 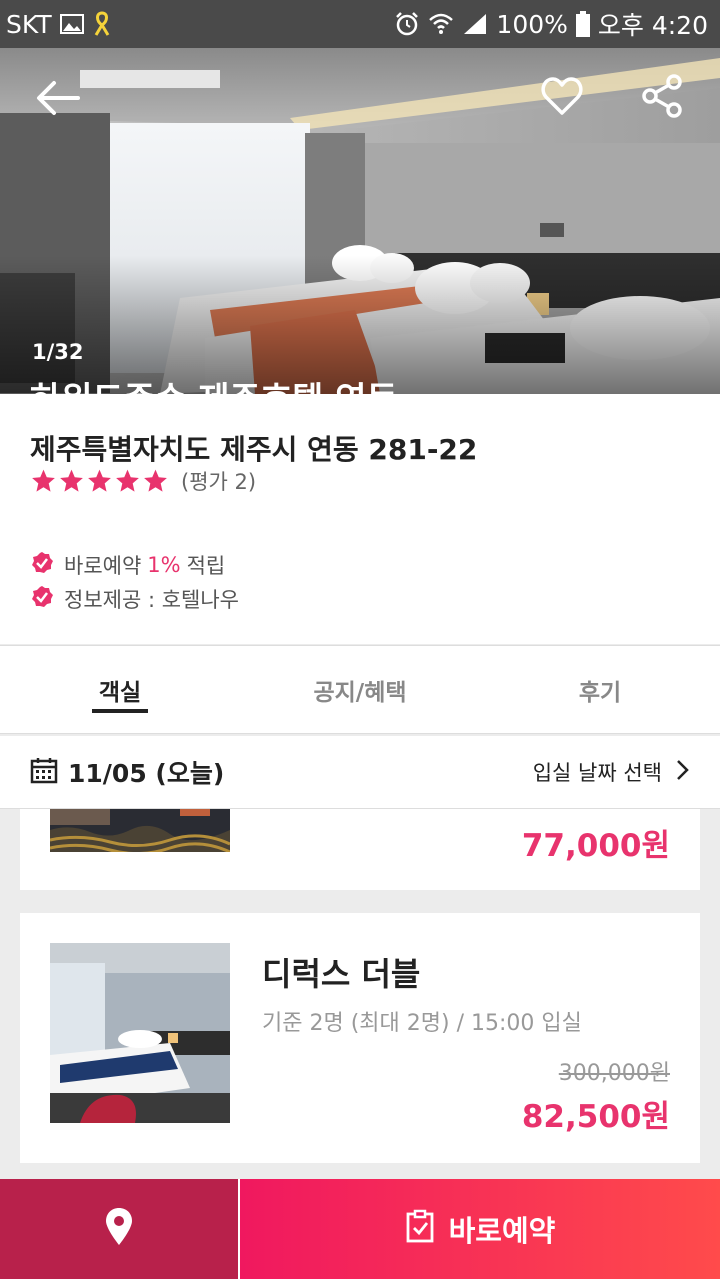 What do you see at coordinates (44, 772) in the screenshot?
I see `calendar-icon` at bounding box center [44, 772].